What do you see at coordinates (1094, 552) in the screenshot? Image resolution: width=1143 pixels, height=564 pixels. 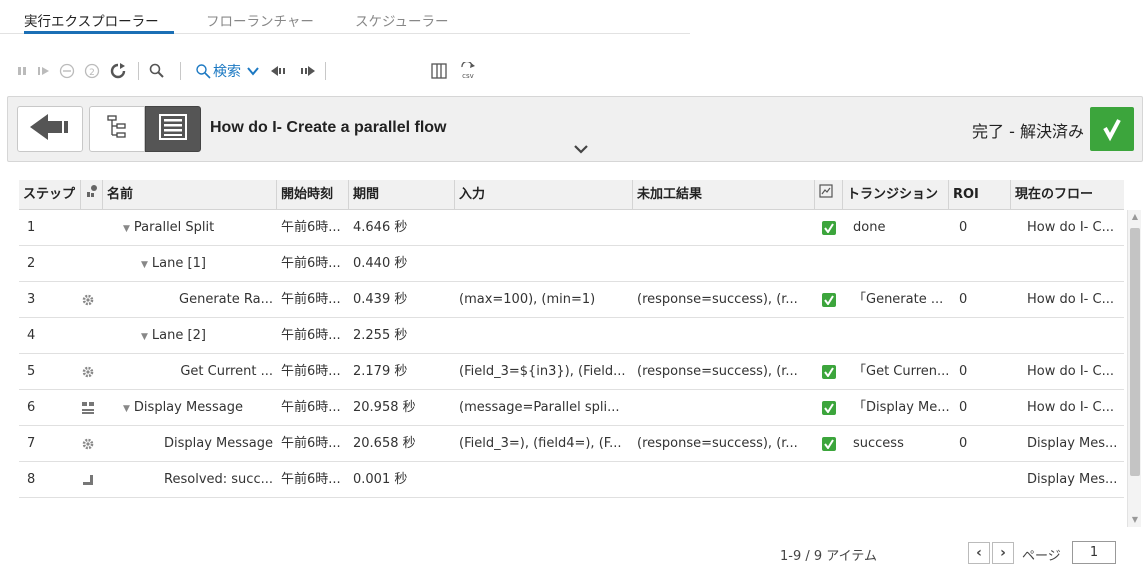 I see `page-number-input: 1` at bounding box center [1094, 552].